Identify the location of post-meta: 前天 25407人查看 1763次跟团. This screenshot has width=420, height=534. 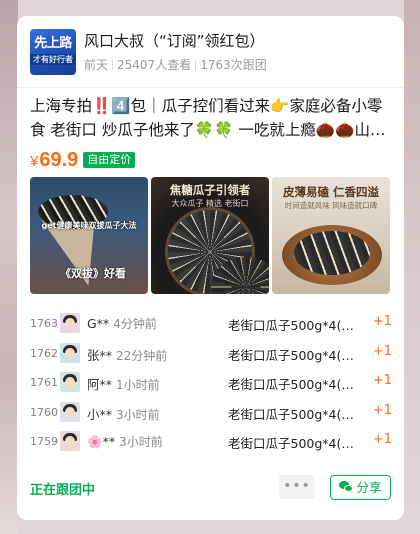
(175, 64).